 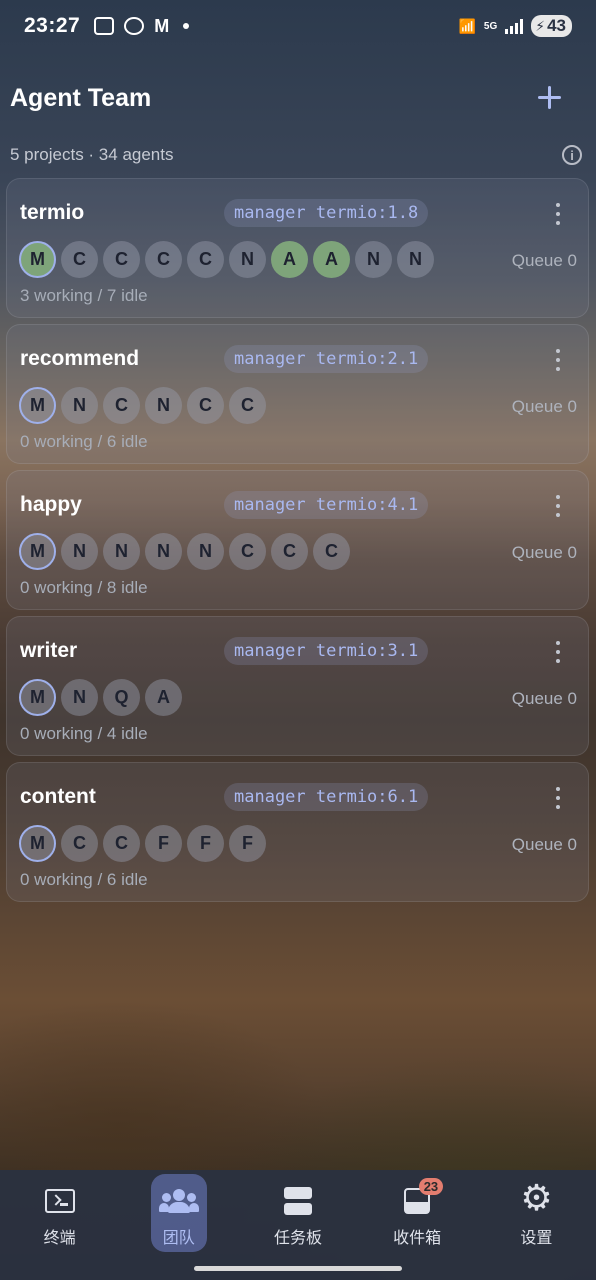 I want to click on project-name: happy, so click(x=51, y=504).